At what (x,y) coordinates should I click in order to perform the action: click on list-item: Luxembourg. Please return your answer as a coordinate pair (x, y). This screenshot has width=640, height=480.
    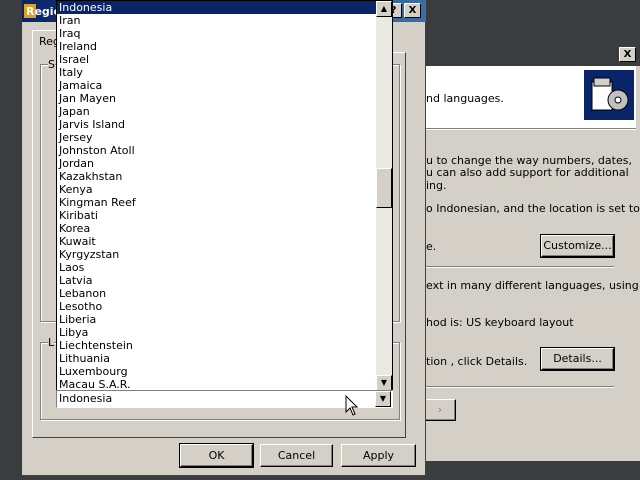
    Looking at the image, I should click on (217, 371).